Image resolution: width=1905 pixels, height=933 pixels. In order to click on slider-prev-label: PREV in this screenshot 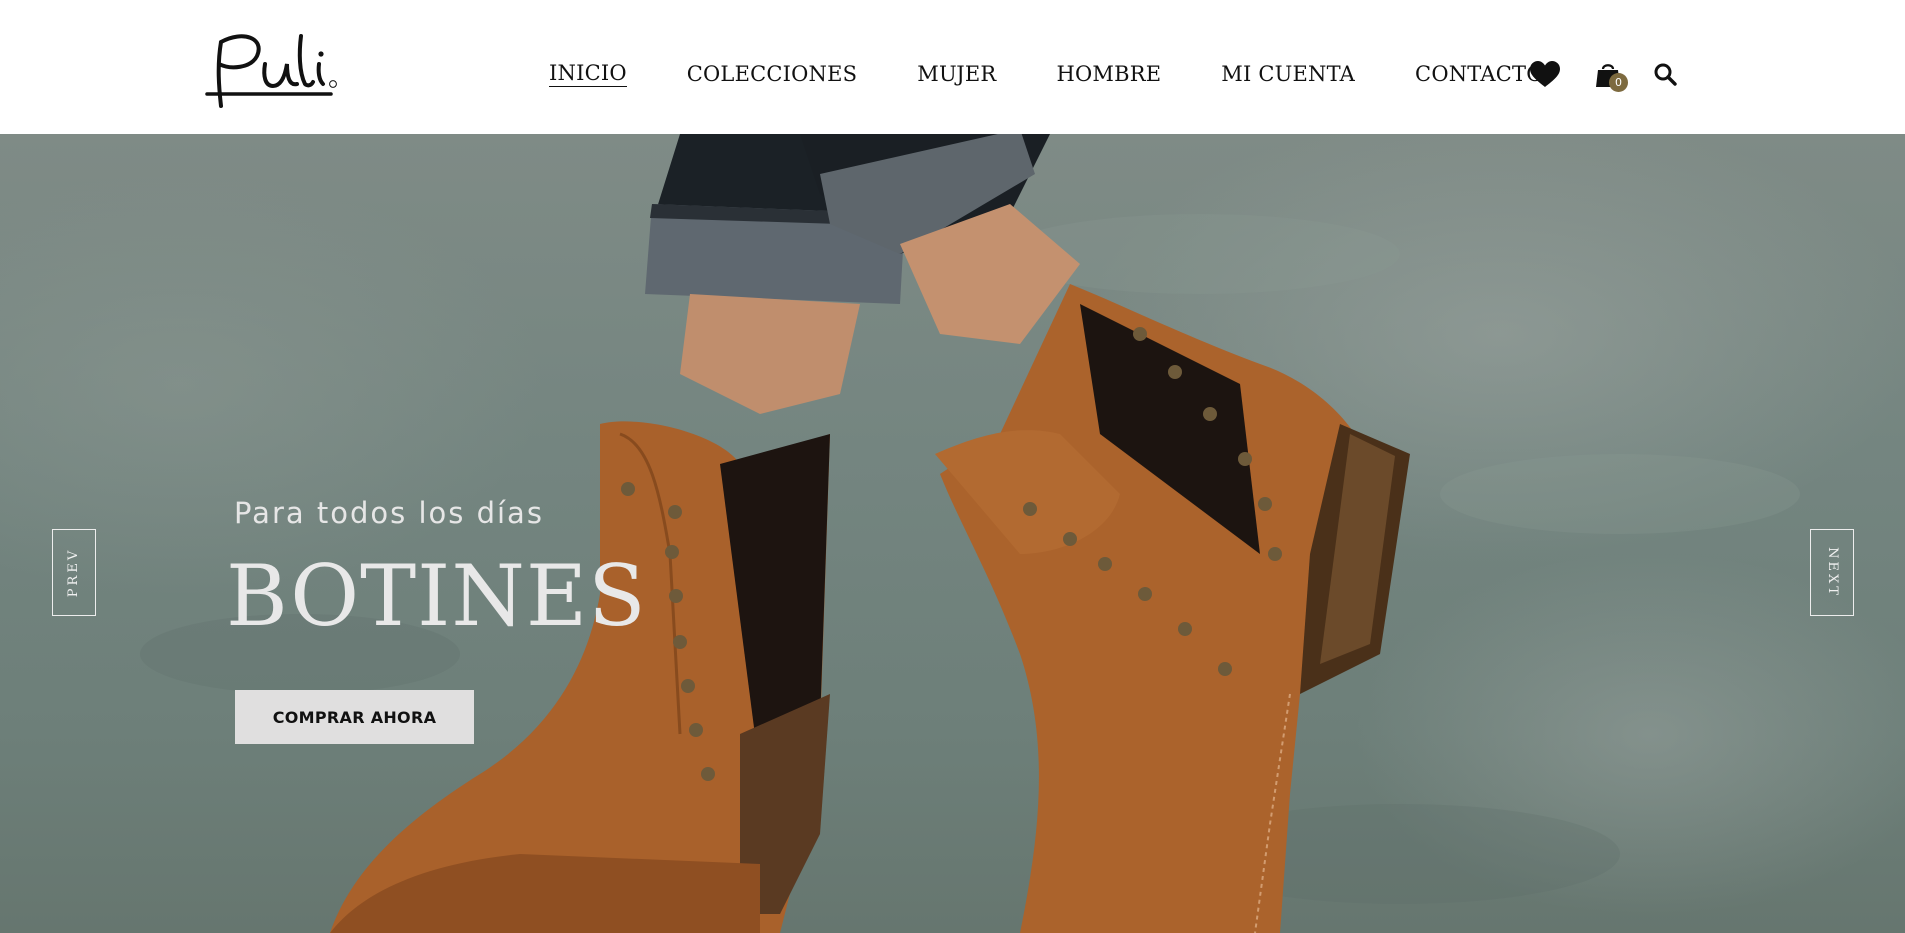, I will do `click(74, 572)`.